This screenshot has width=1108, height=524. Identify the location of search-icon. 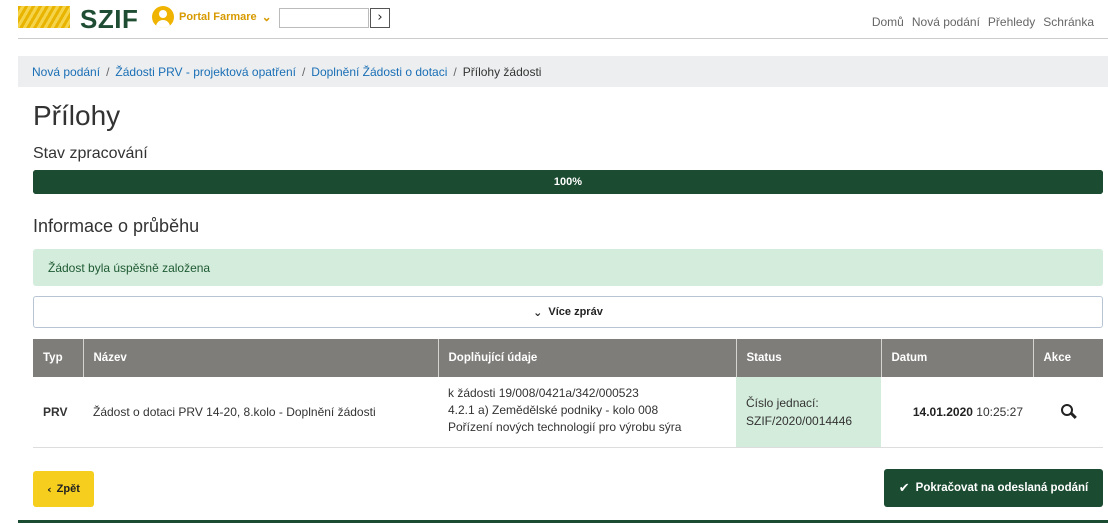
(1068, 411).